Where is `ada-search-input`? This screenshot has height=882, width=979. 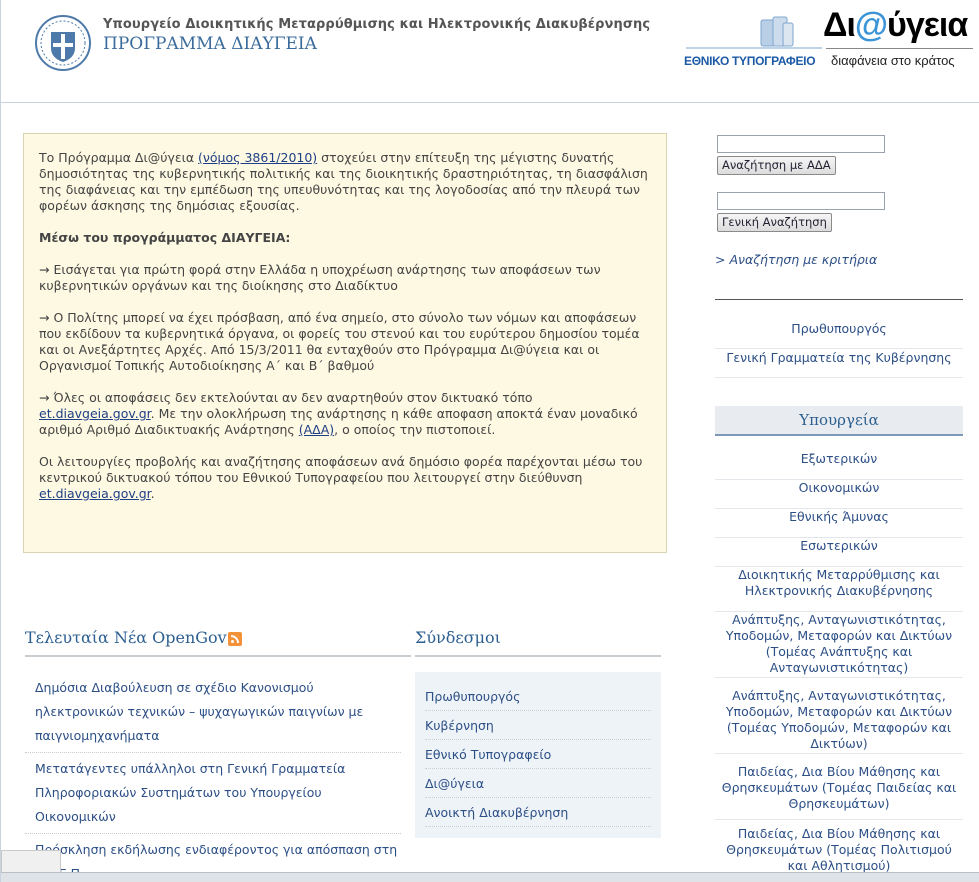
ada-search-input is located at coordinates (801, 144).